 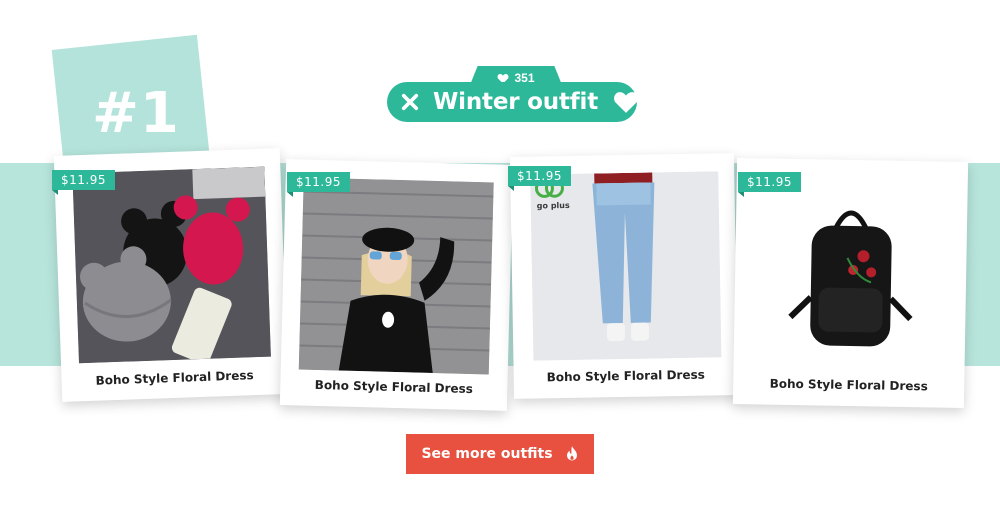 I want to click on cta-label: See more outfits, so click(x=487, y=454).